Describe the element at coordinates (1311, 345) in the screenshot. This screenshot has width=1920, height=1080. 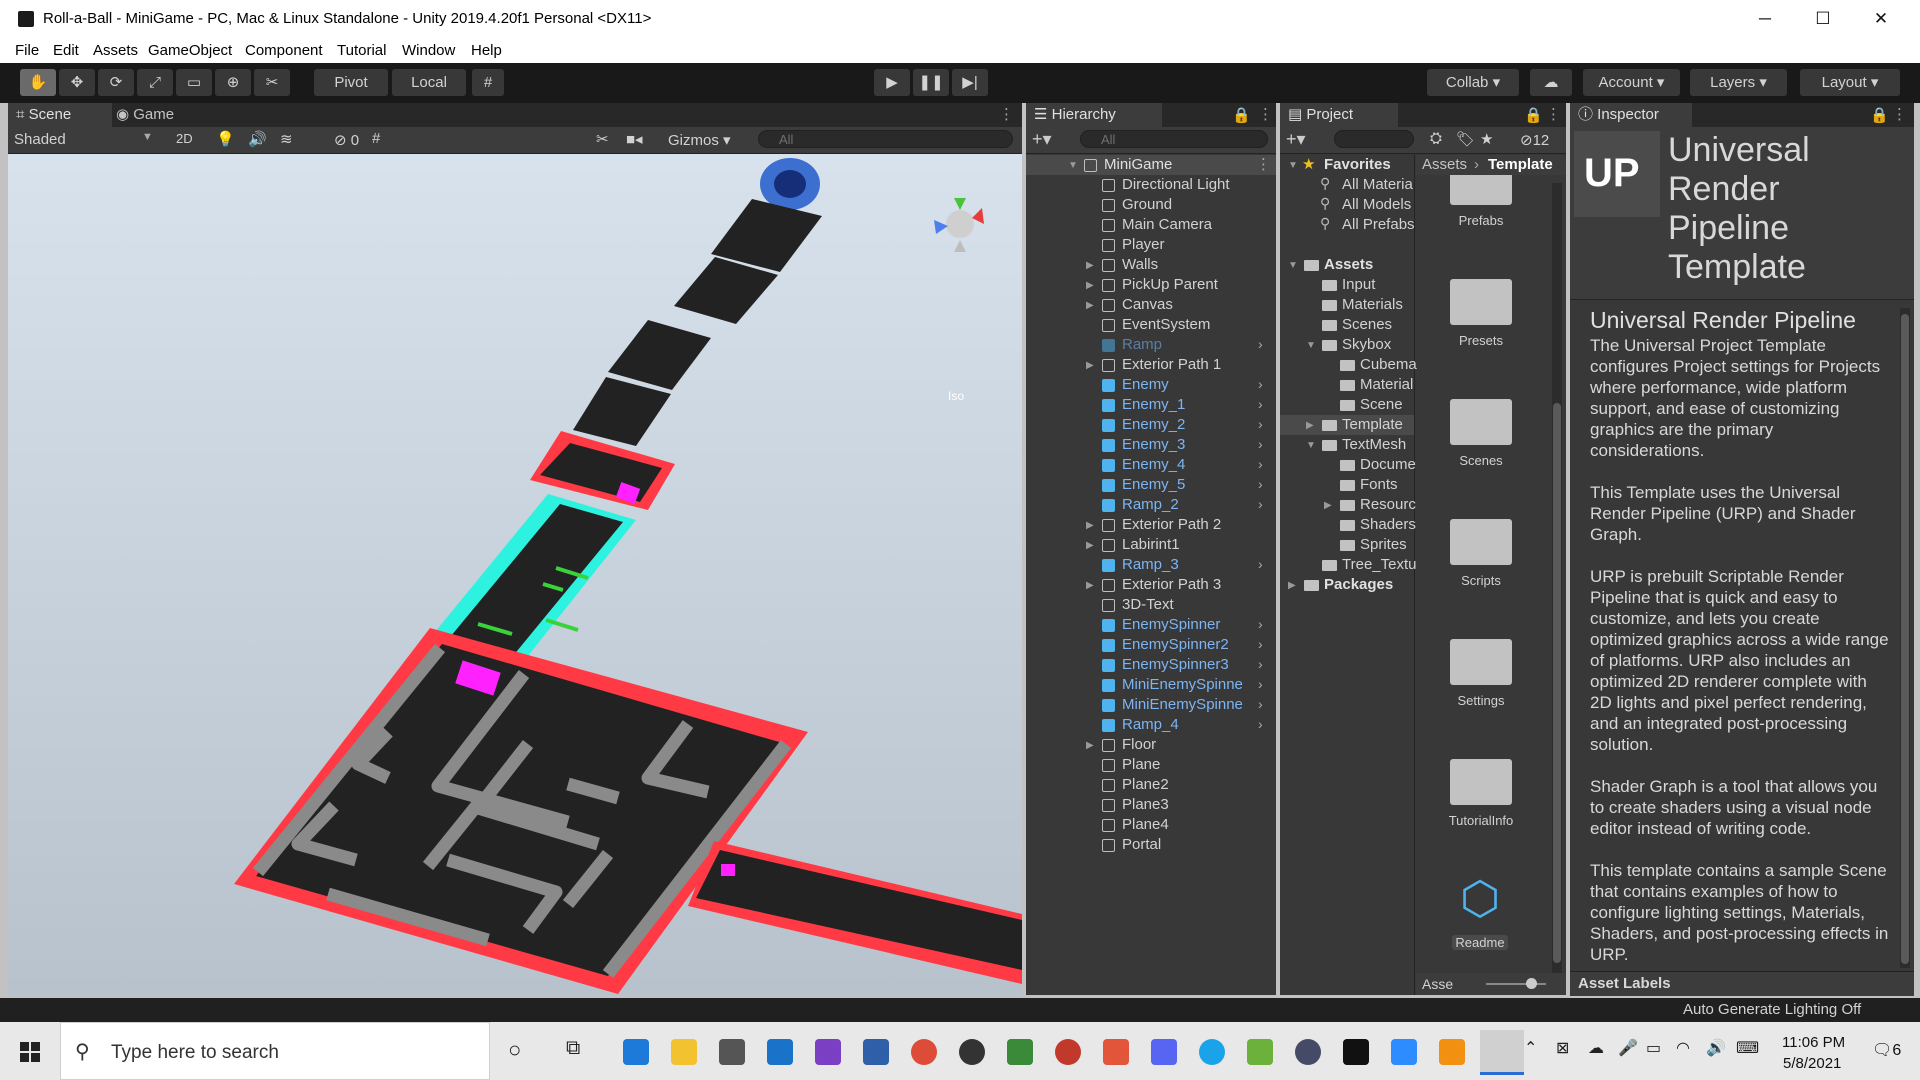
I see `expand-arrow-icon: ▼` at that location.